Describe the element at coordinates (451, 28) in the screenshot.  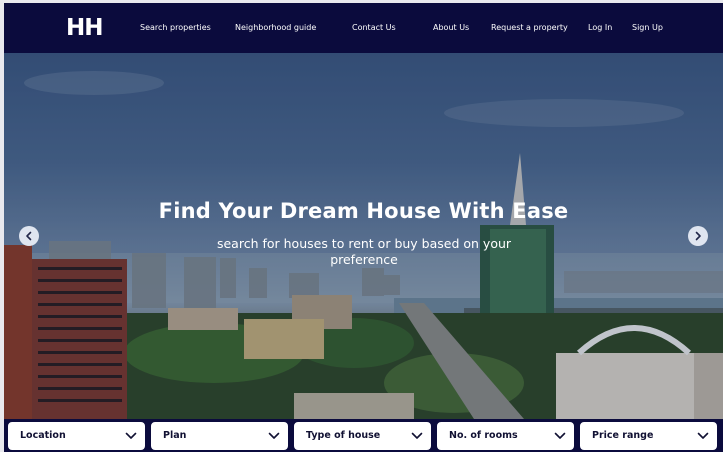
I see `nav-about-us: About Us` at that location.